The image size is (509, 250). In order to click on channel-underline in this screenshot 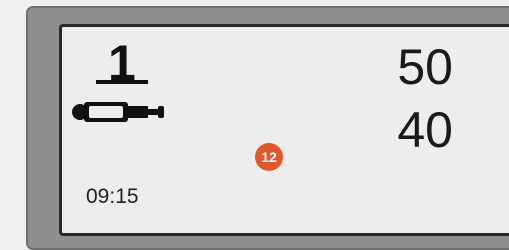, I will do `click(122, 82)`.